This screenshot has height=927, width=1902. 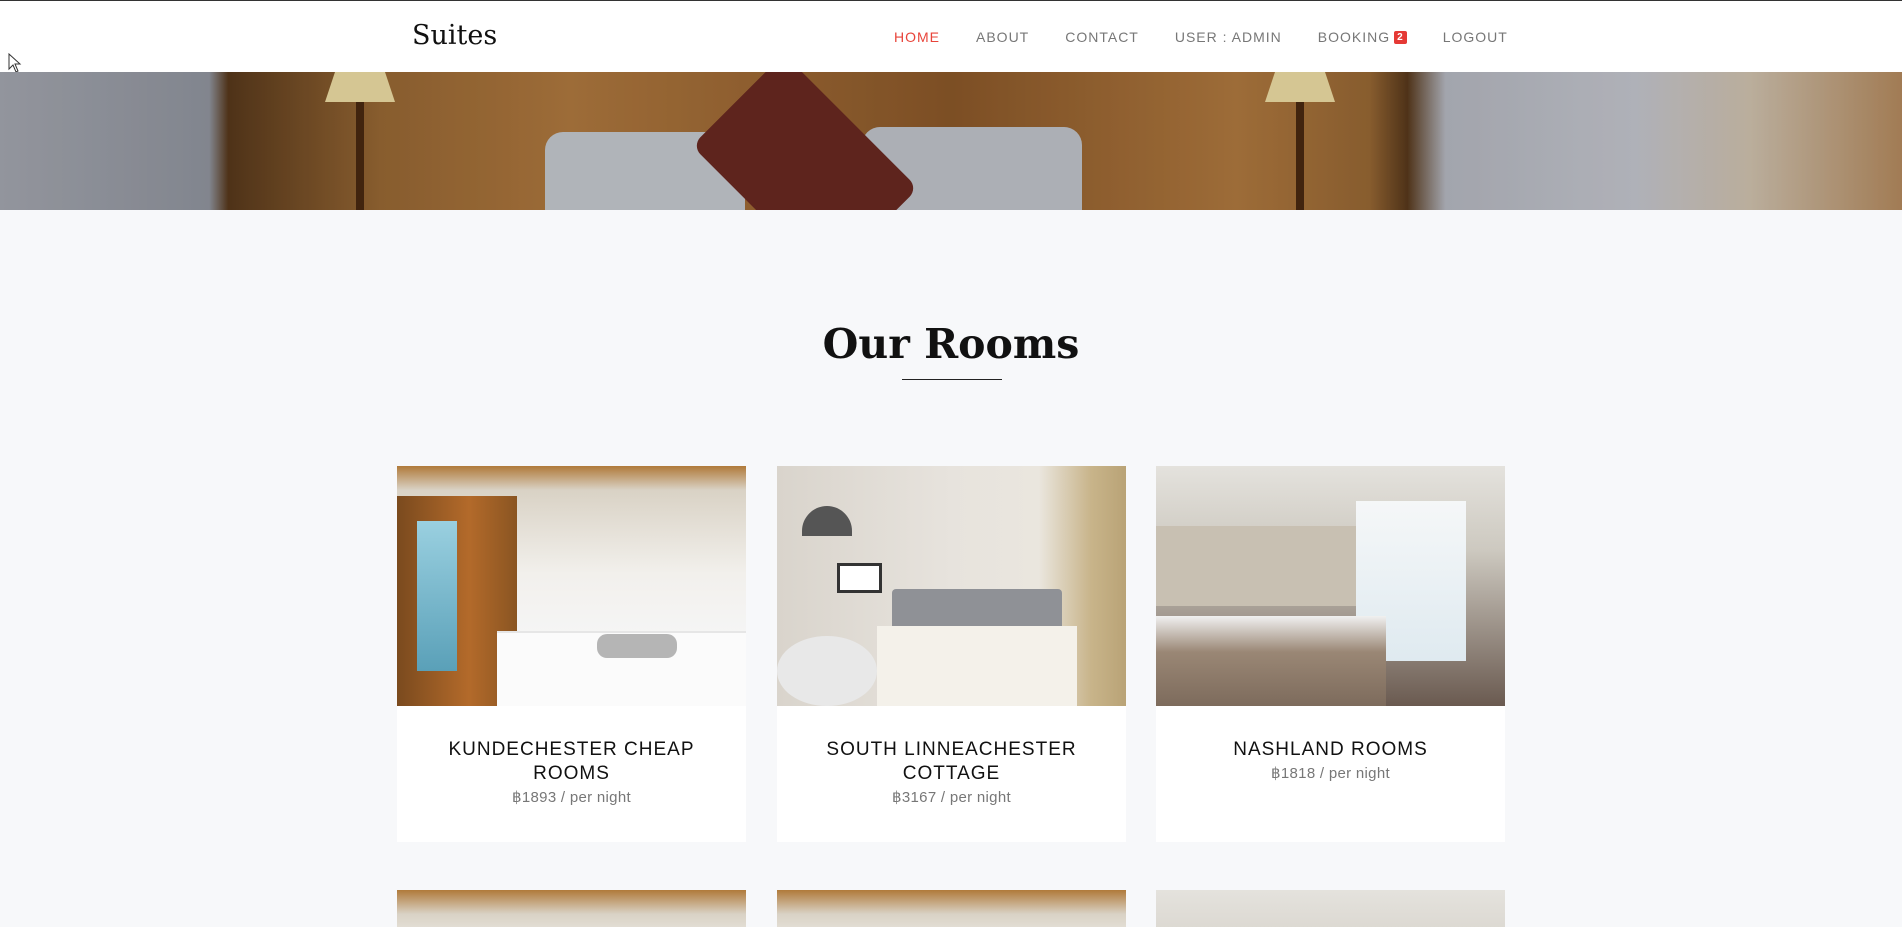 What do you see at coordinates (15, 63) in the screenshot?
I see `mouse-cursor-icon` at bounding box center [15, 63].